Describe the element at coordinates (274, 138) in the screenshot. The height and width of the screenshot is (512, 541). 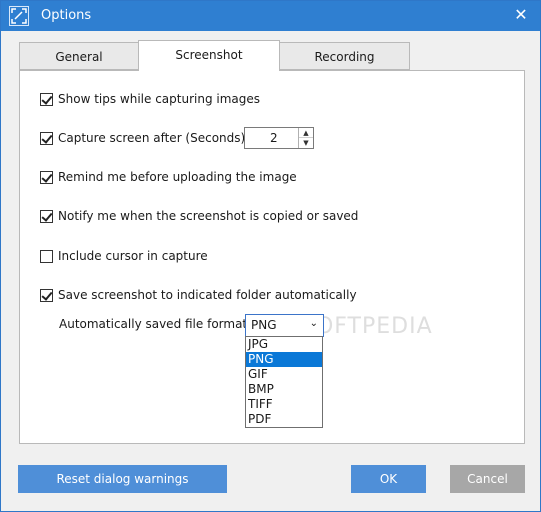
I see `delay-seconds-value: 2` at that location.